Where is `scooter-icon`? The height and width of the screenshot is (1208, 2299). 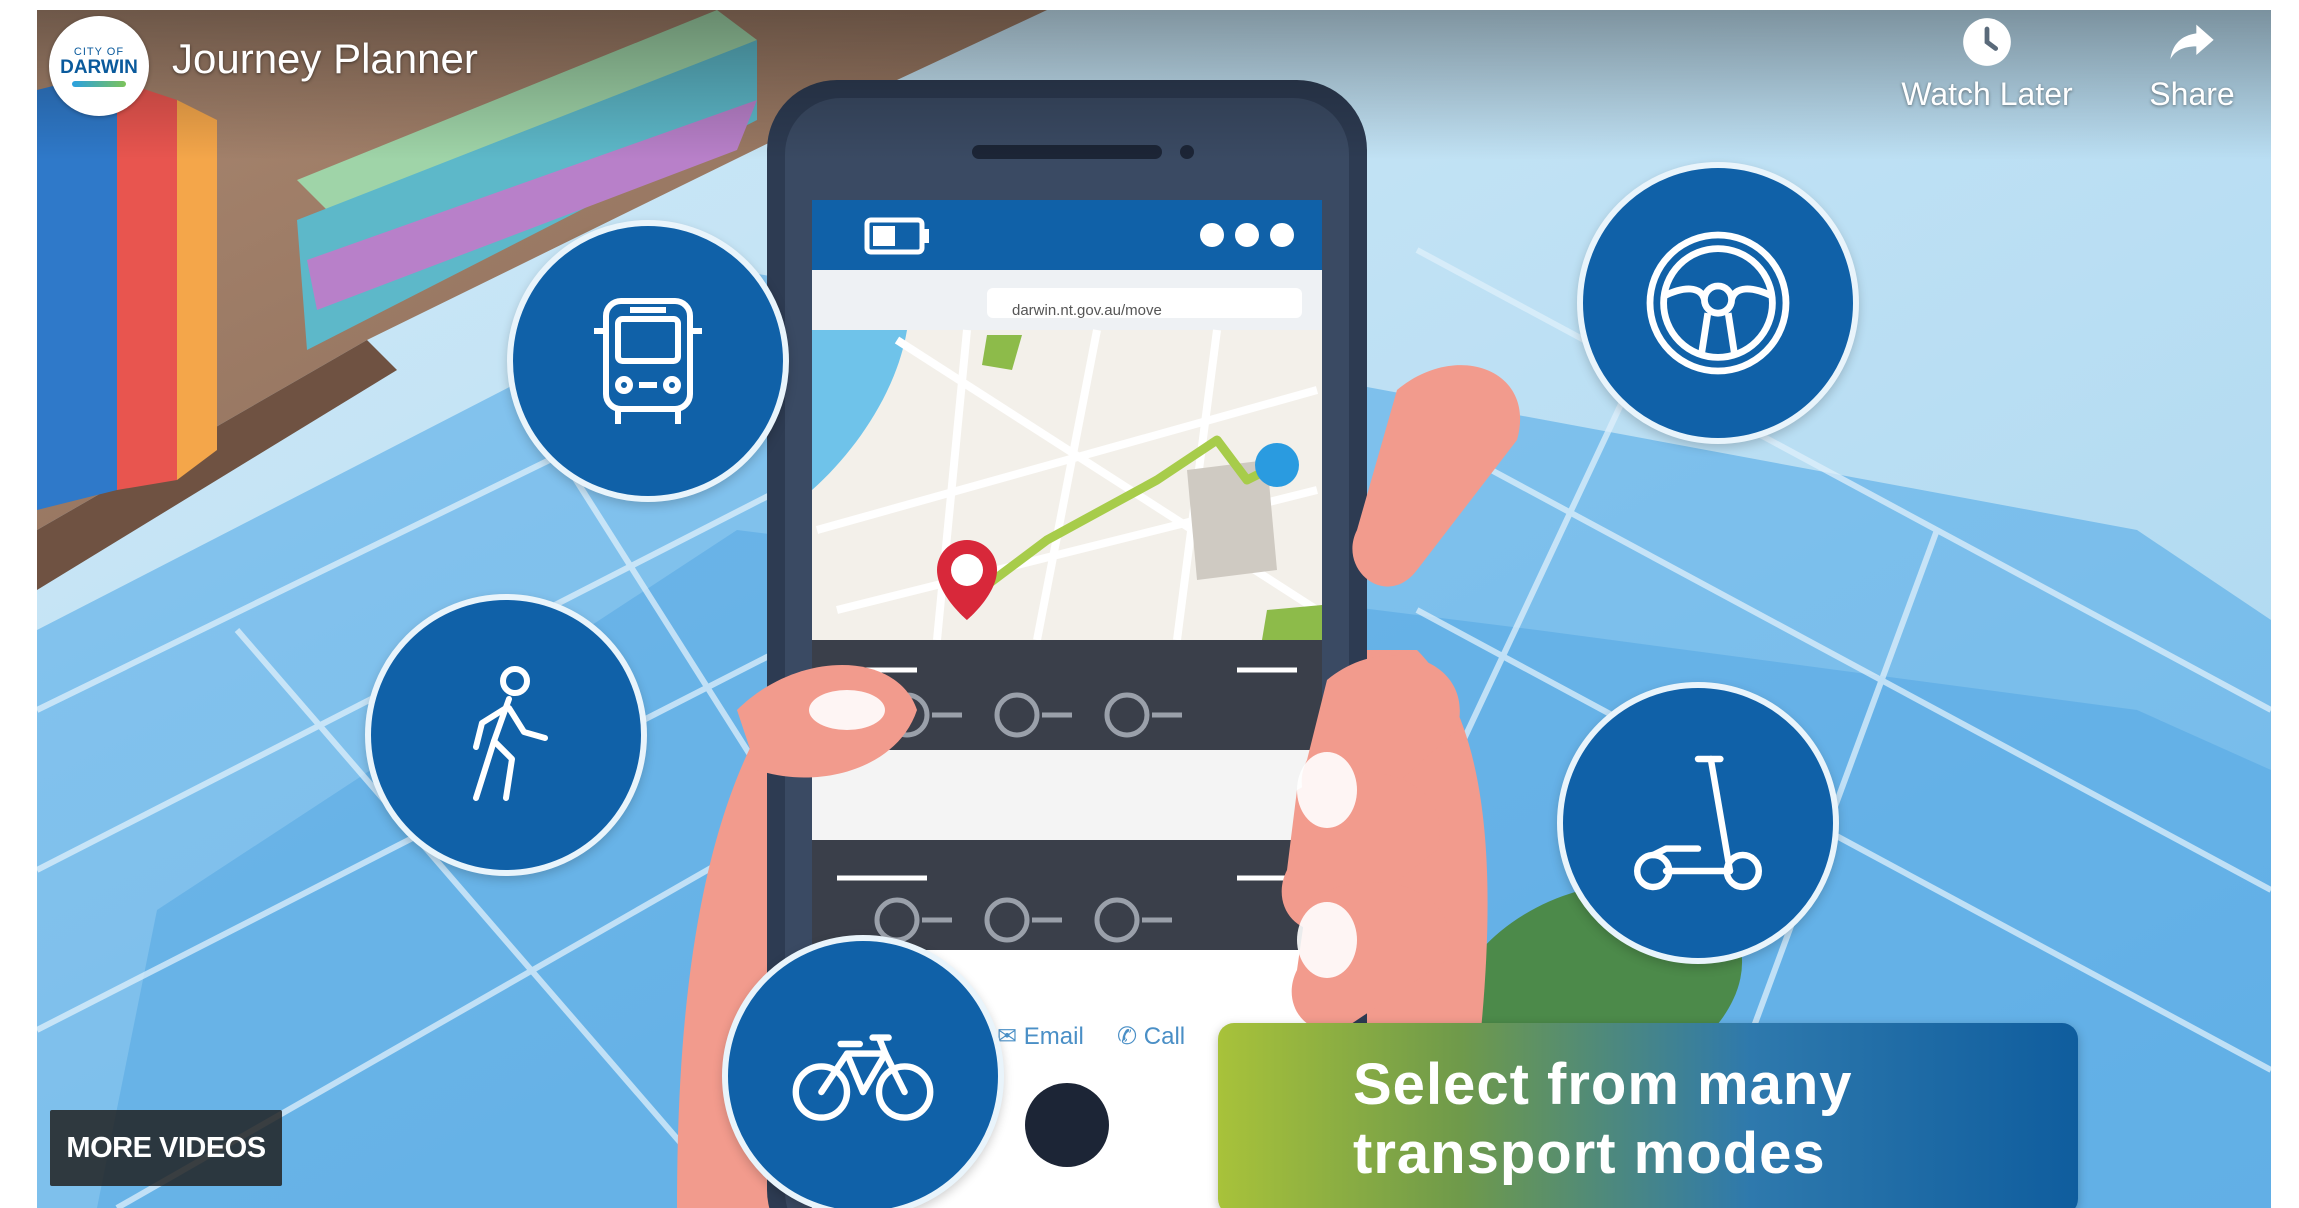 scooter-icon is located at coordinates (1698, 823).